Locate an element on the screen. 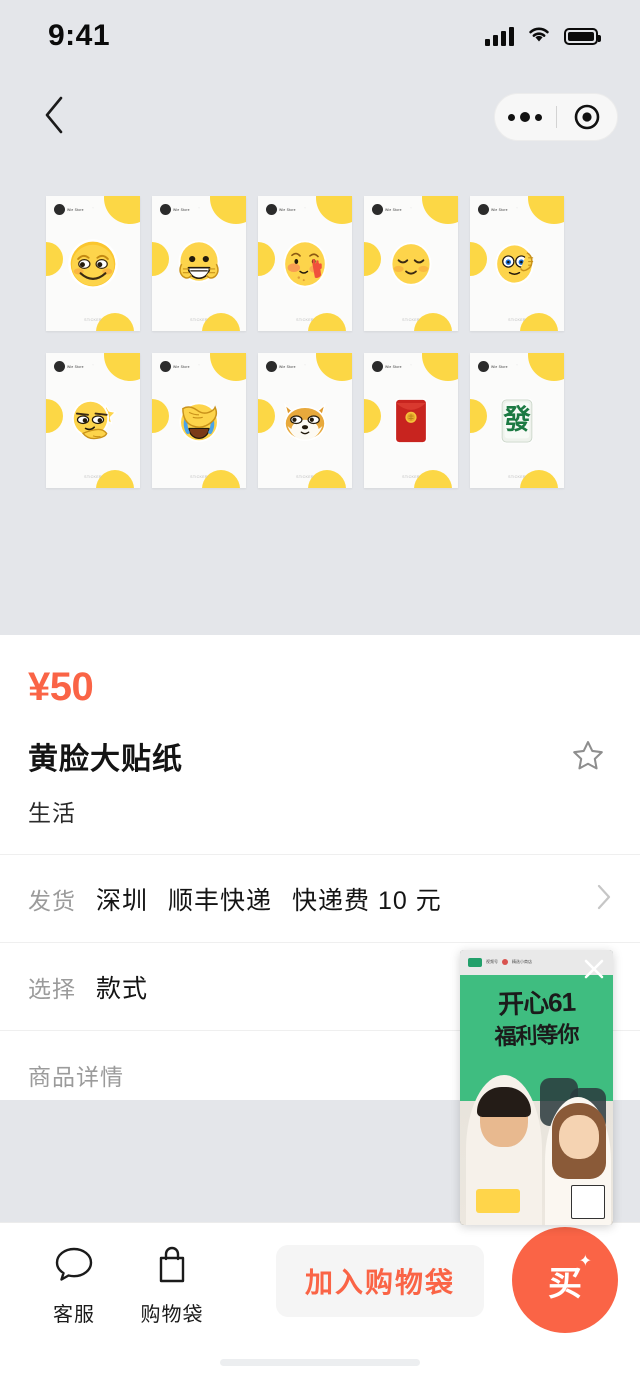 The image size is (640, 1382). bottom-action-bar: 客服 购物袋 加入购物袋 买 ✦ is located at coordinates (320, 1302).